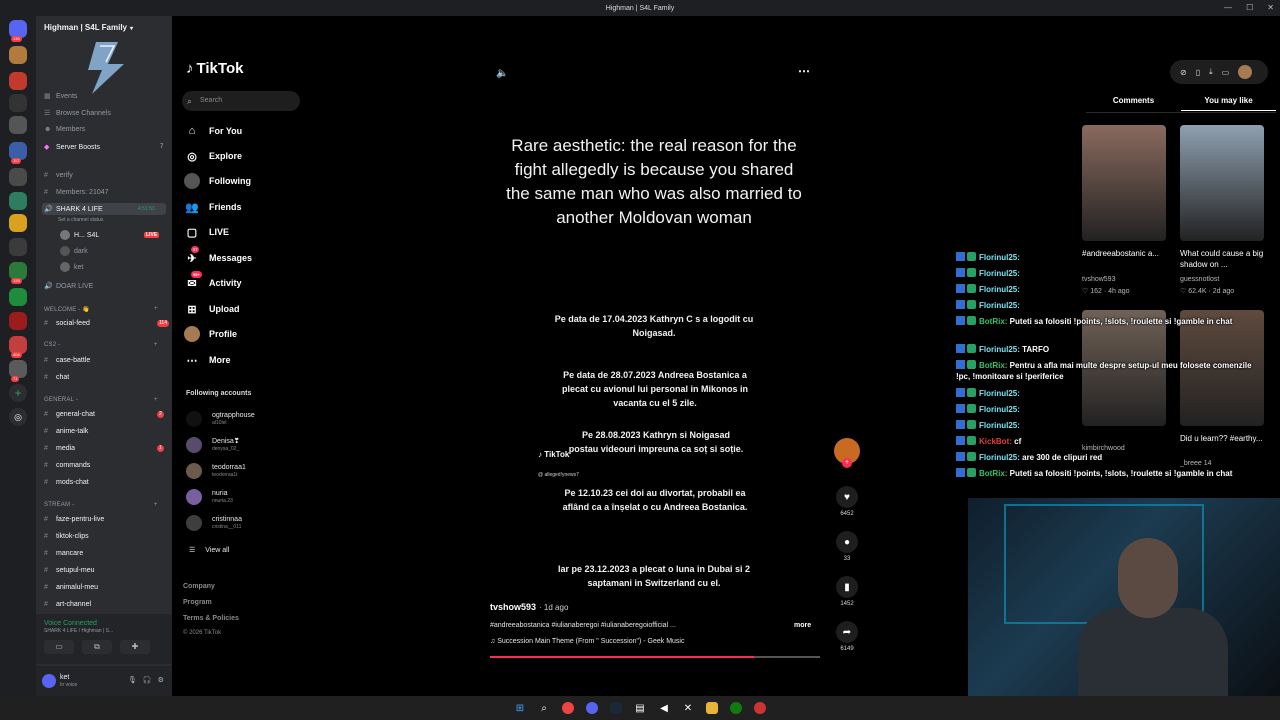 The height and width of the screenshot is (720, 1280). I want to click on channel-status: Set a channel status, so click(80, 220).